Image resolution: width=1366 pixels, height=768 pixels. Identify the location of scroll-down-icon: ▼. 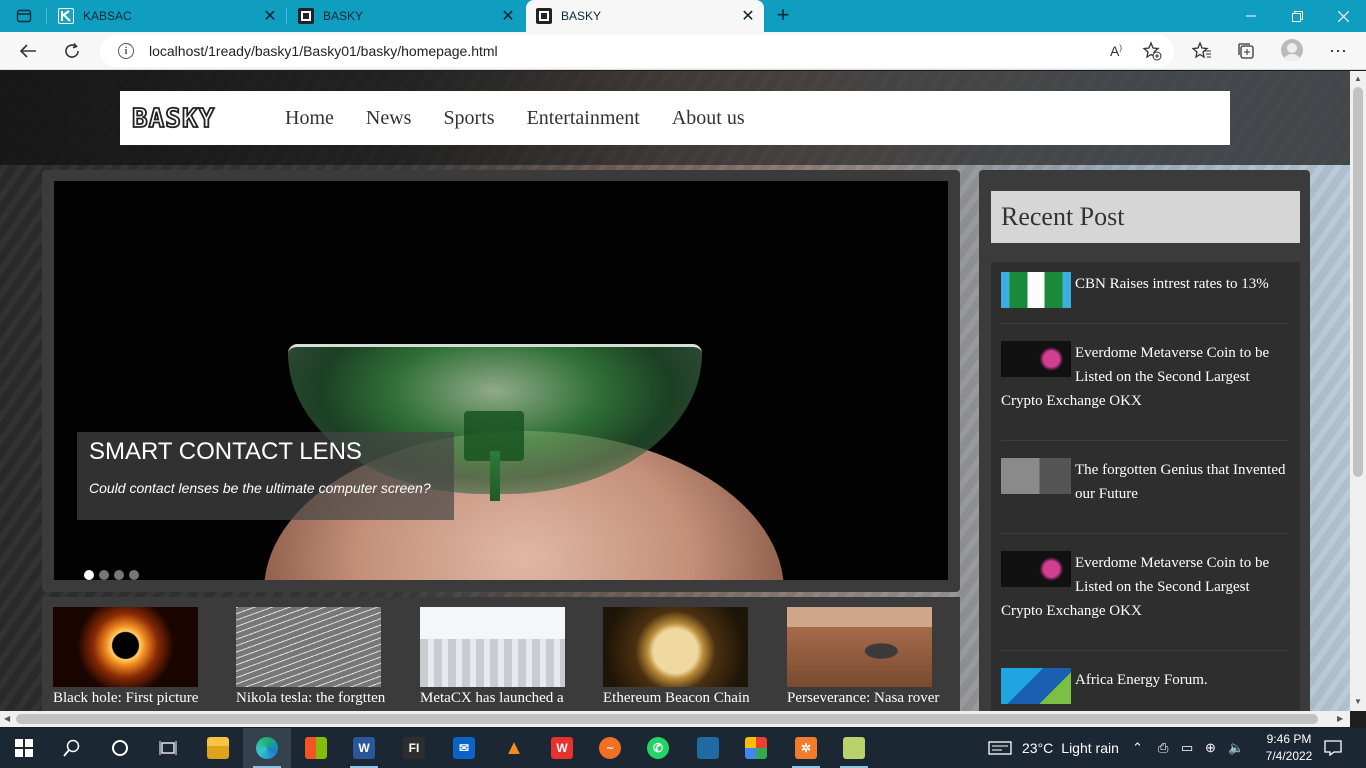
(1358, 701).